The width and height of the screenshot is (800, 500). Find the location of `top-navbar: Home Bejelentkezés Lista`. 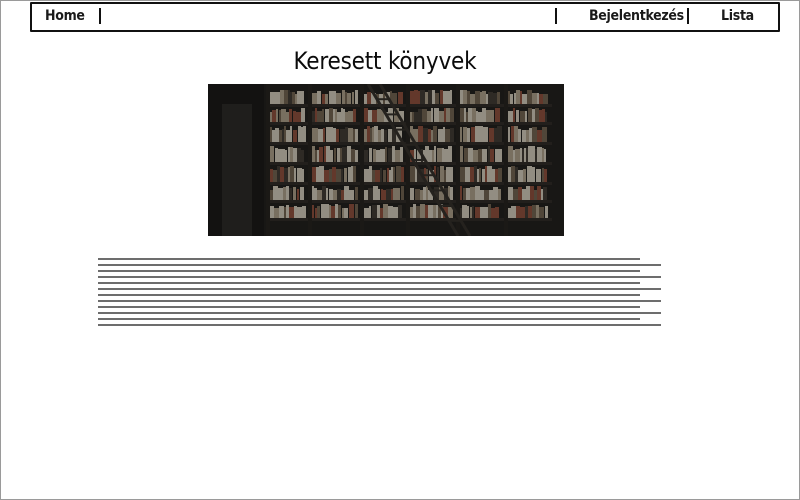

top-navbar: Home Bejelentkezés Lista is located at coordinates (405, 17).